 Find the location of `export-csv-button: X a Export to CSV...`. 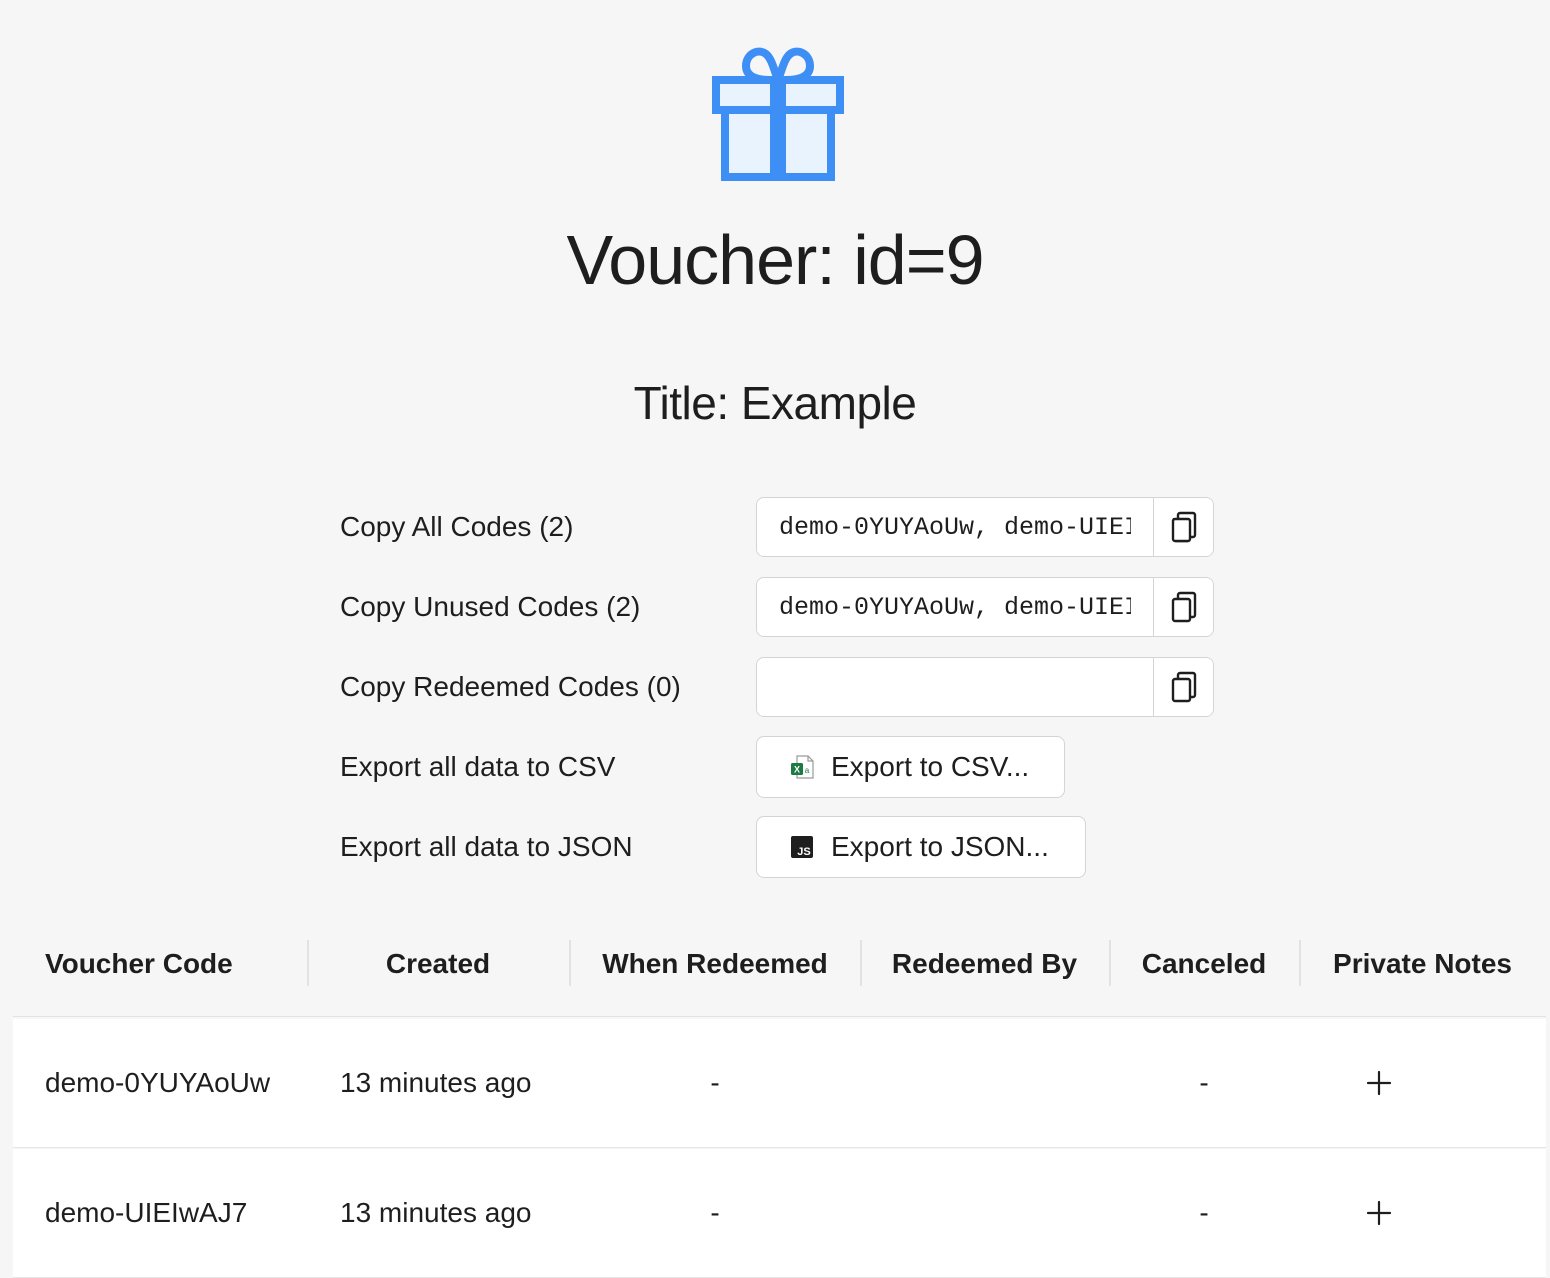

export-csv-button: X a Export to CSV... is located at coordinates (910, 767).